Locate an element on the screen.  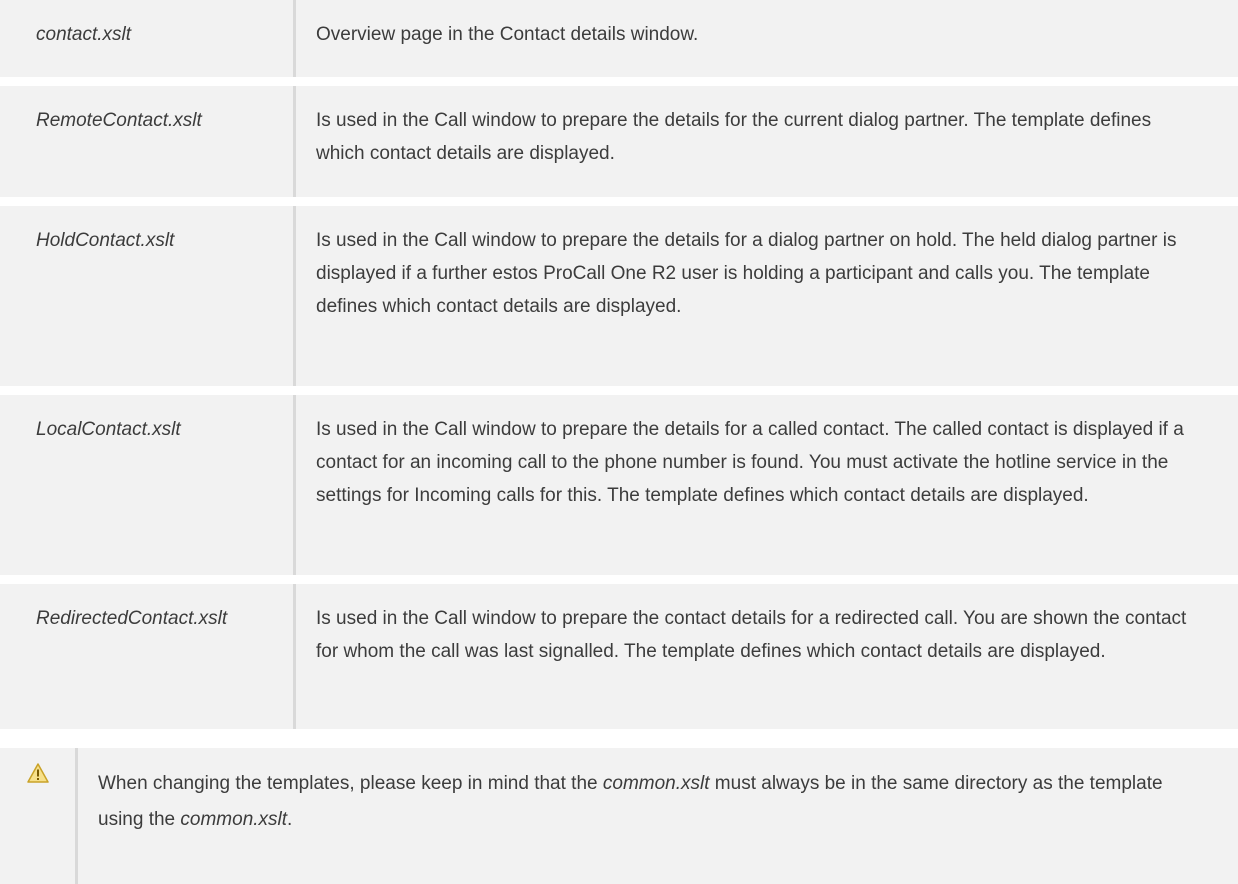
note-text-part: . is located at coordinates (290, 819).